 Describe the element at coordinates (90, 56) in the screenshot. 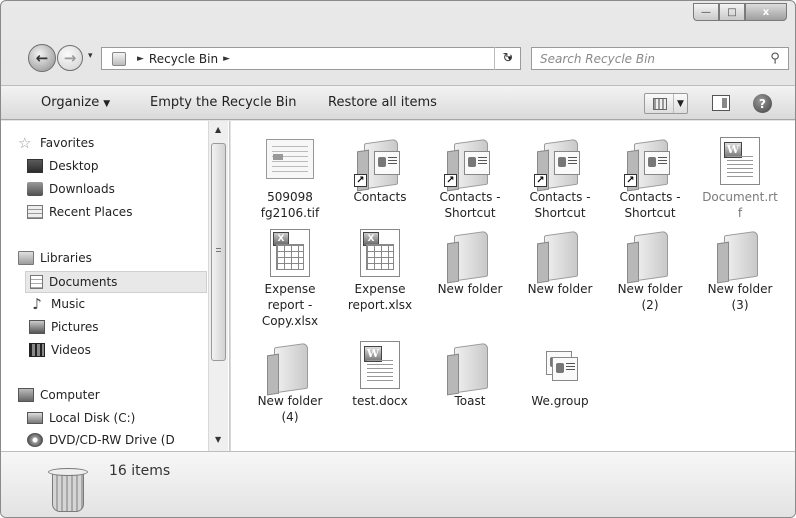

I see `recent-pages-button: ▾` at that location.